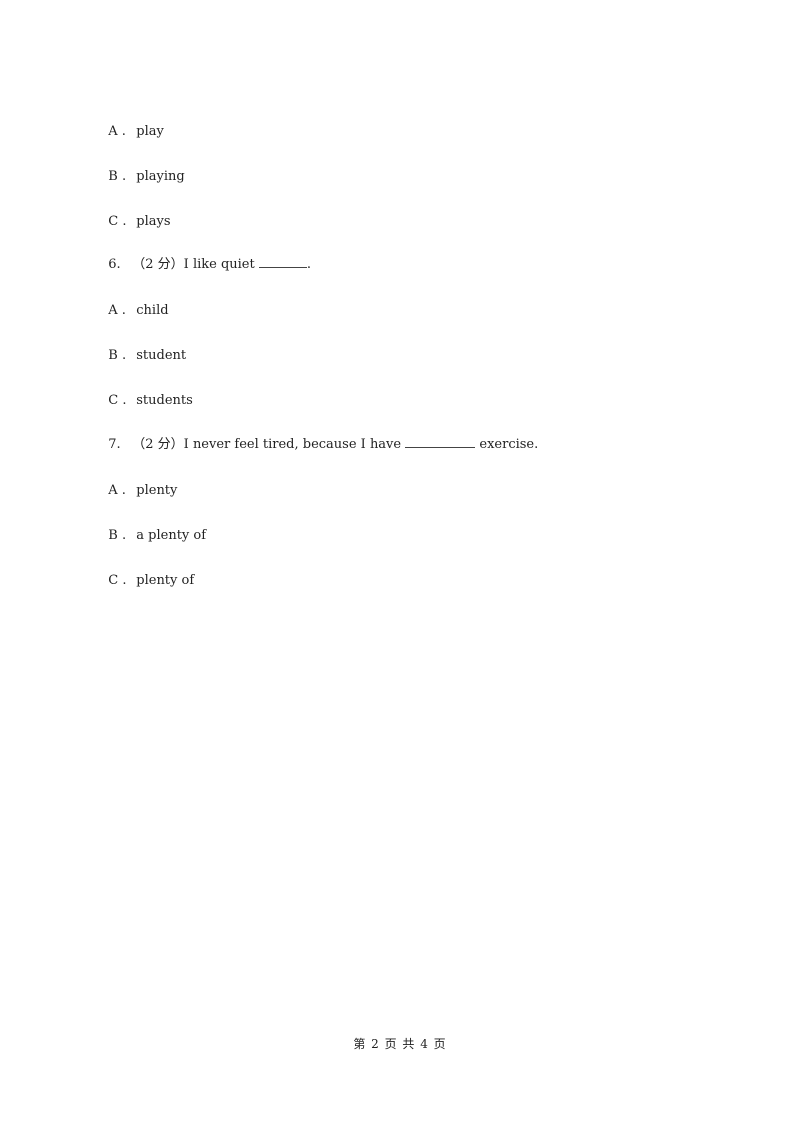 The height and width of the screenshot is (1132, 800). What do you see at coordinates (132, 124) in the screenshot?
I see `option-5a: A . play` at bounding box center [132, 124].